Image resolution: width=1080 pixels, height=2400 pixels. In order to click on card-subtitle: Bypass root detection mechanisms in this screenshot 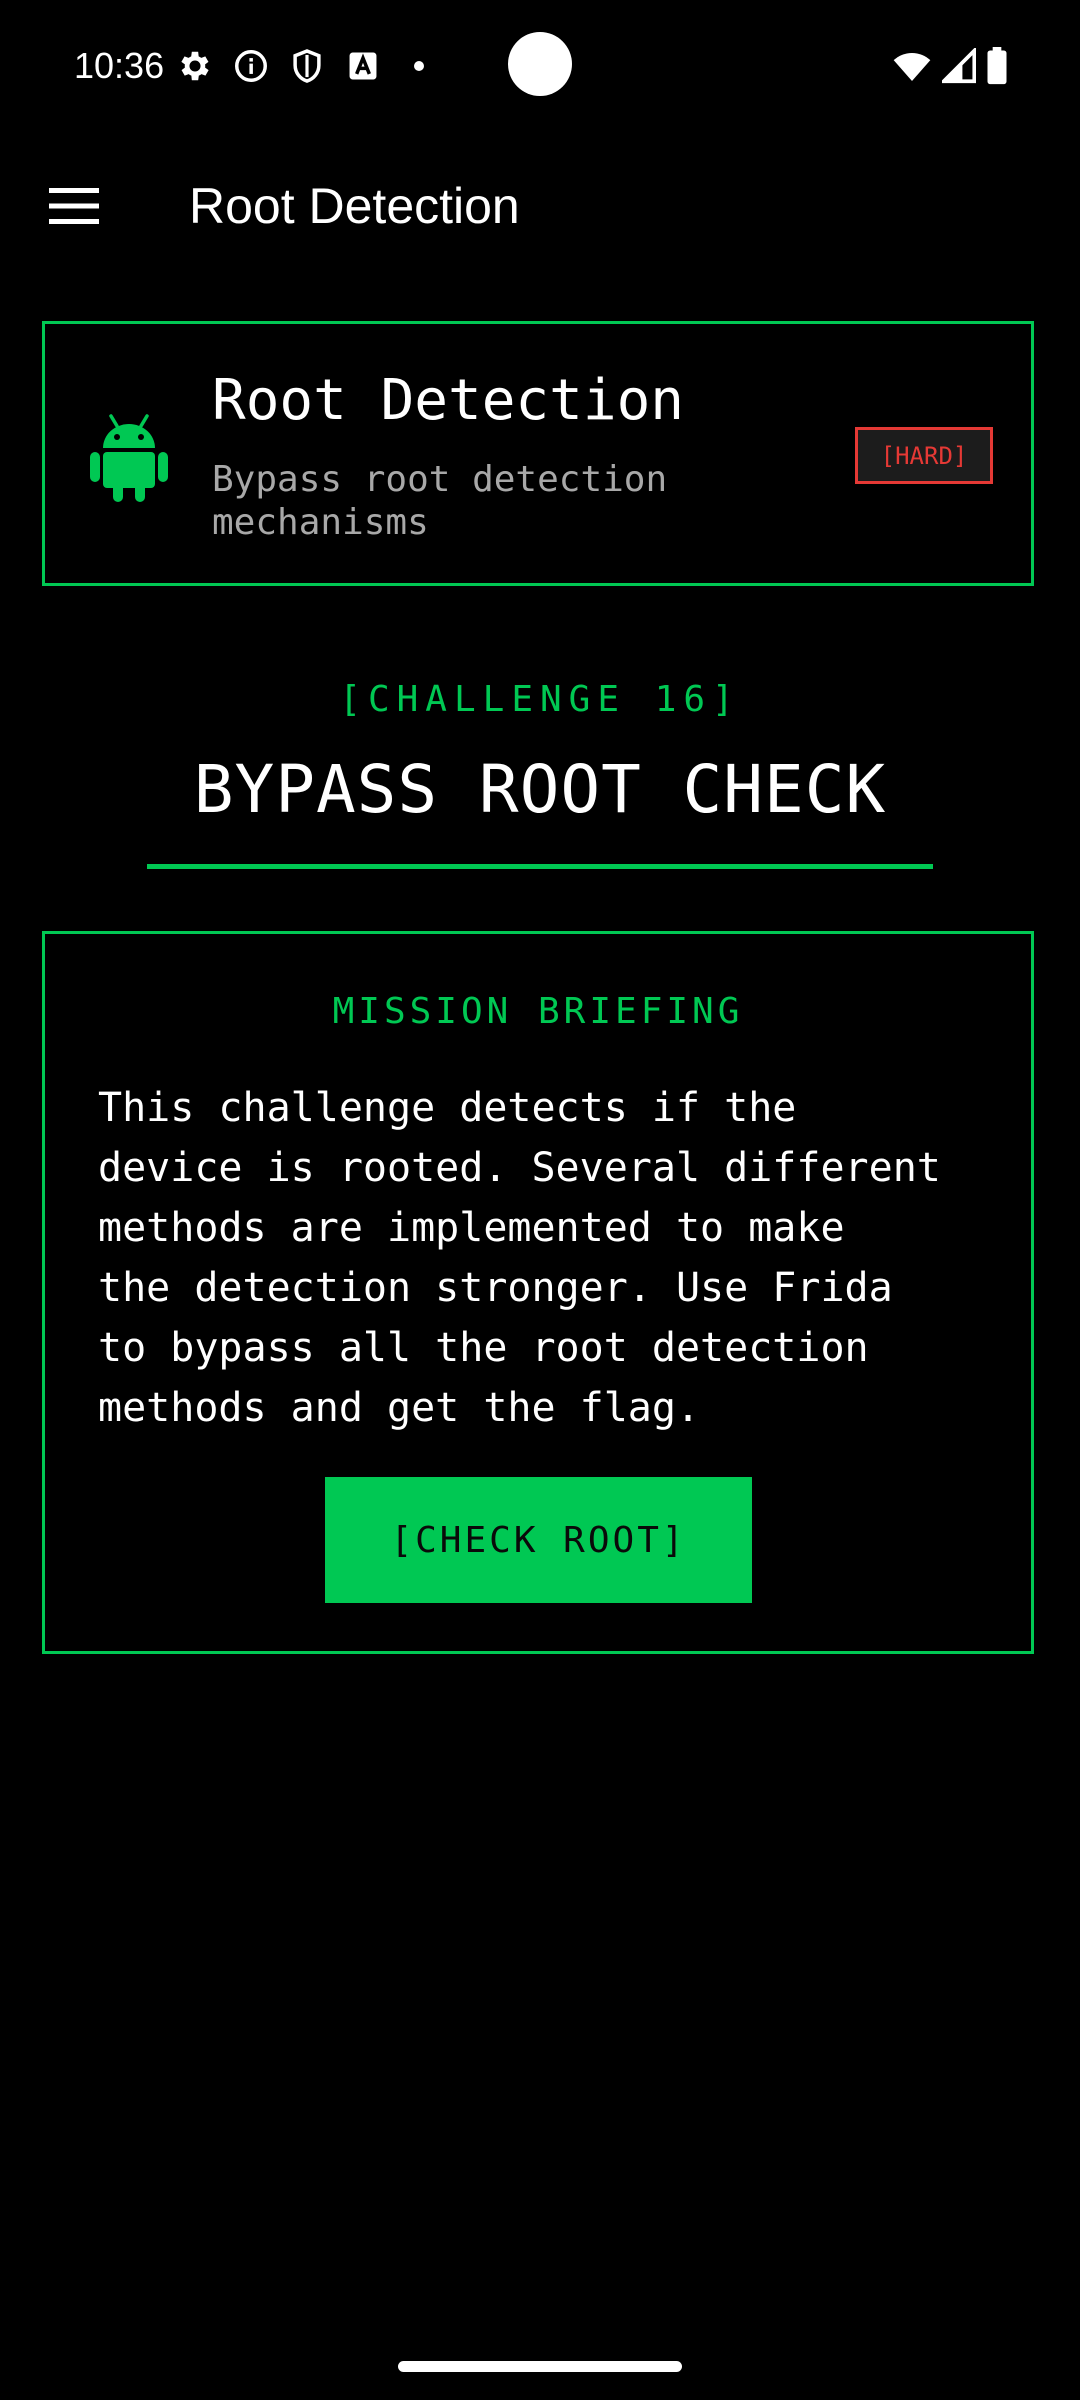, I will do `click(440, 501)`.